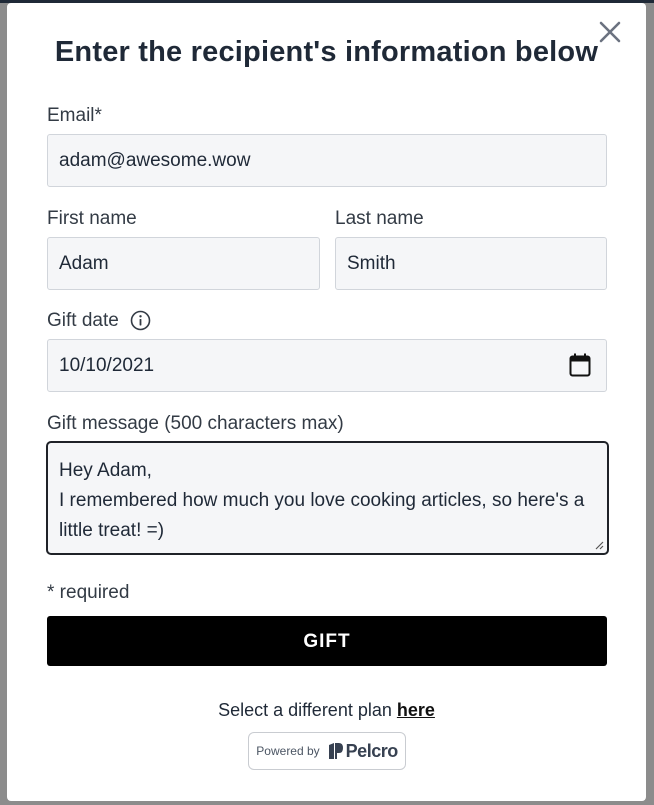 This screenshot has width=654, height=805. I want to click on select-plan-link: here, so click(416, 710).